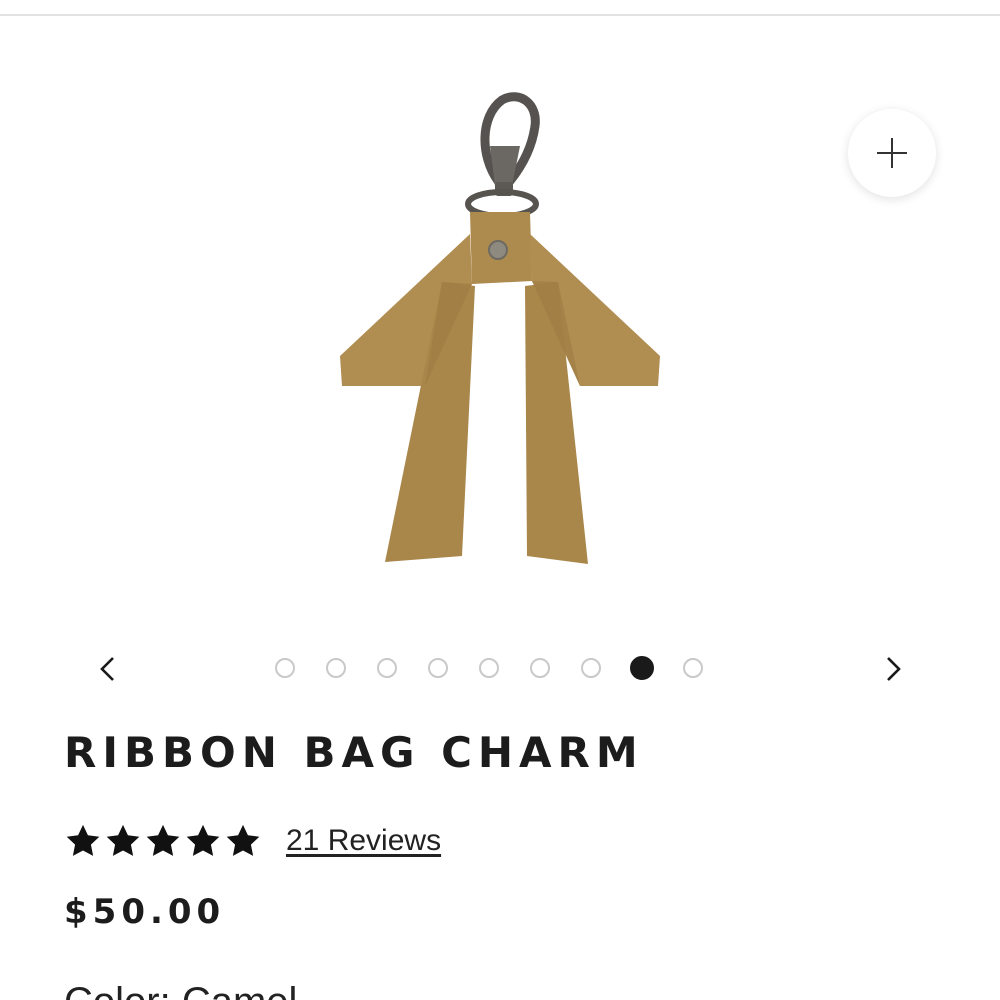 Image resolution: width=1000 pixels, height=1000 pixels. I want to click on product-price: $50.00, so click(145, 912).